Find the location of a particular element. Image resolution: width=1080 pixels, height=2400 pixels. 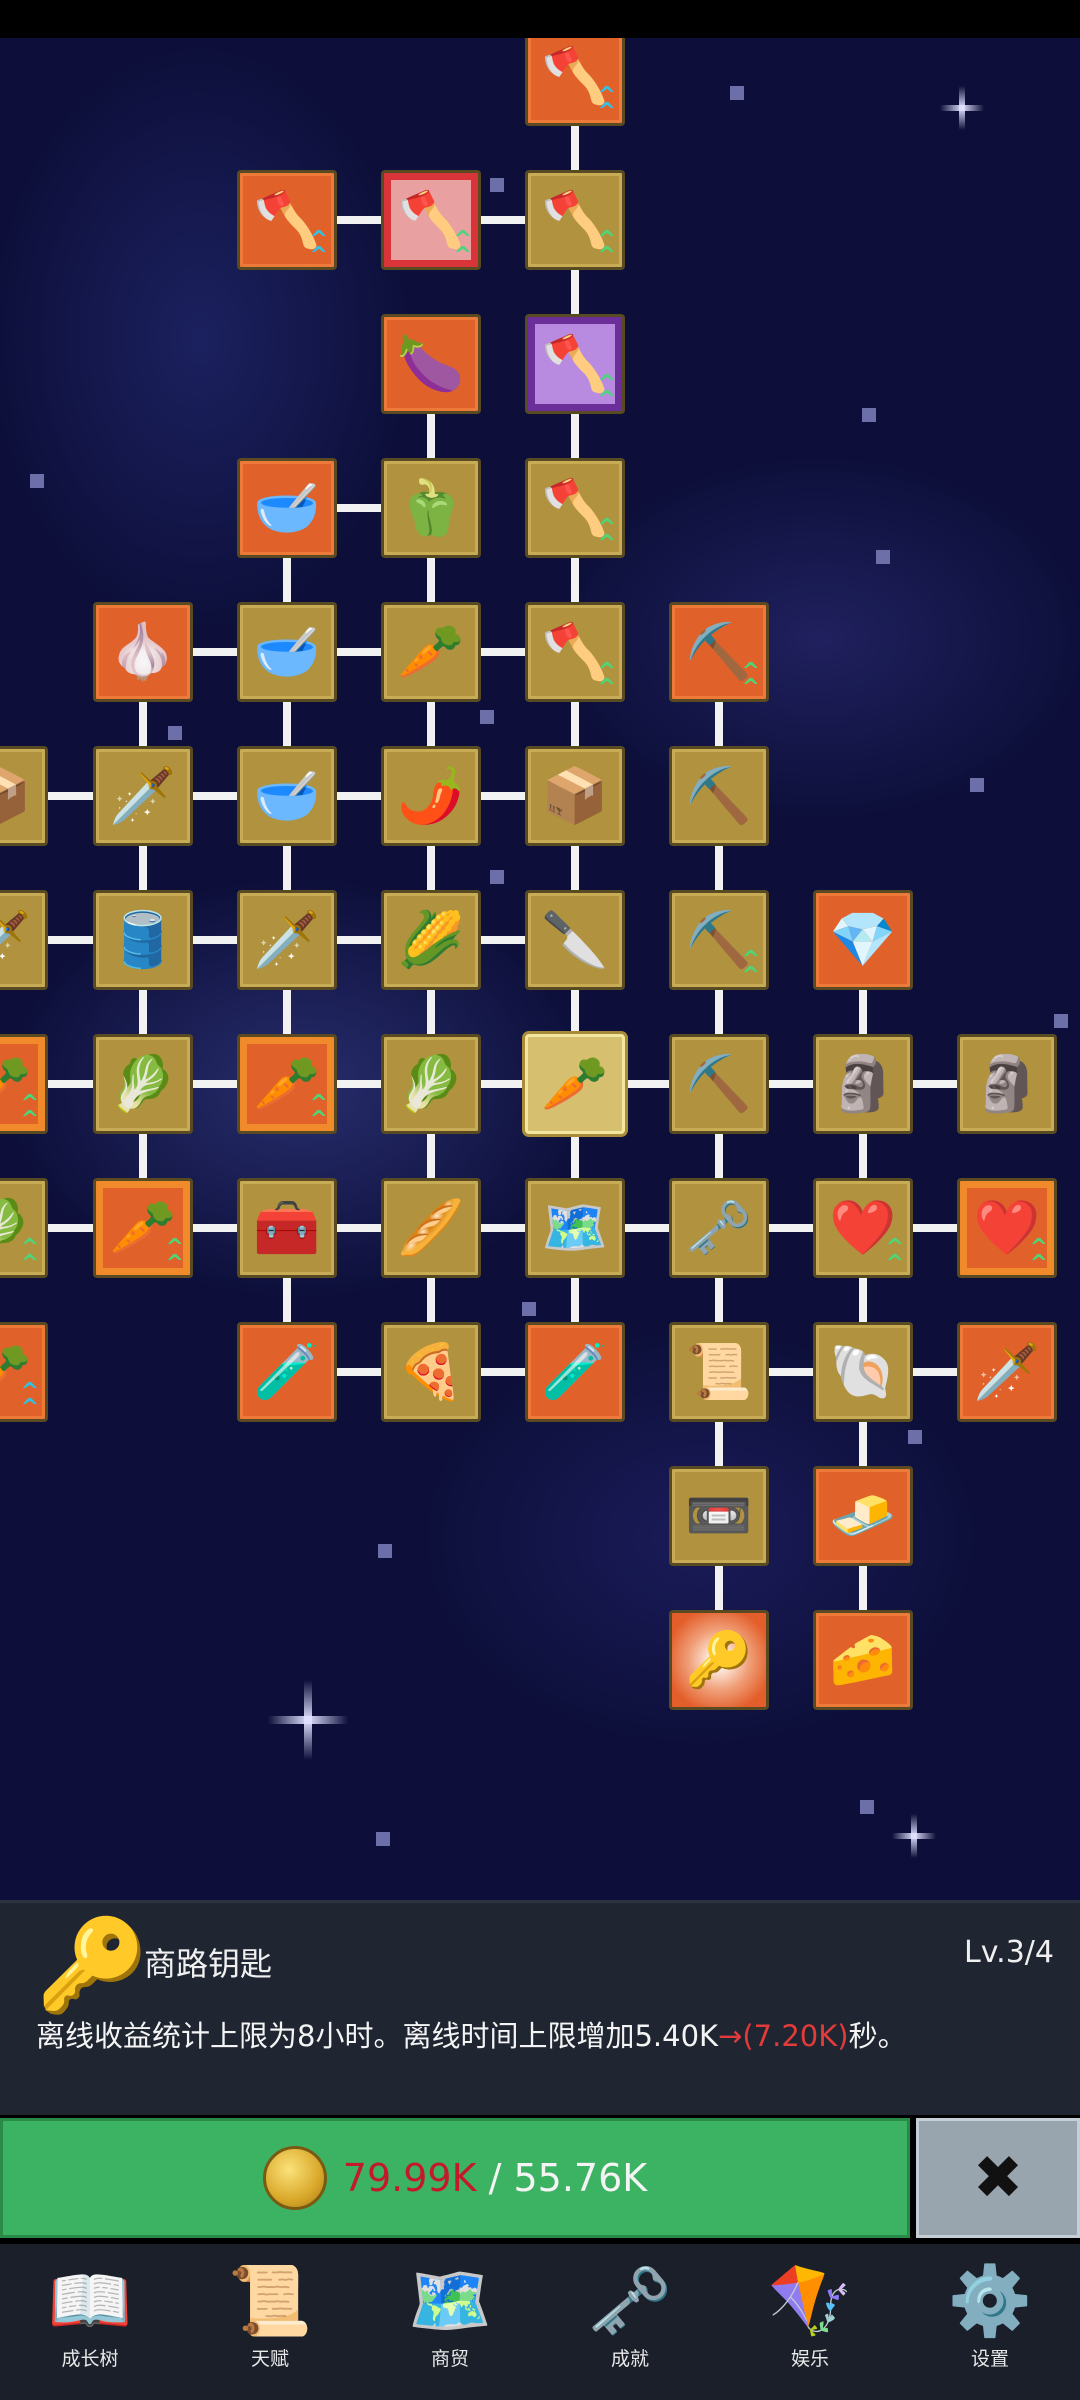

skill-node-cabbage: 🥬^^ is located at coordinates (24, 1228).